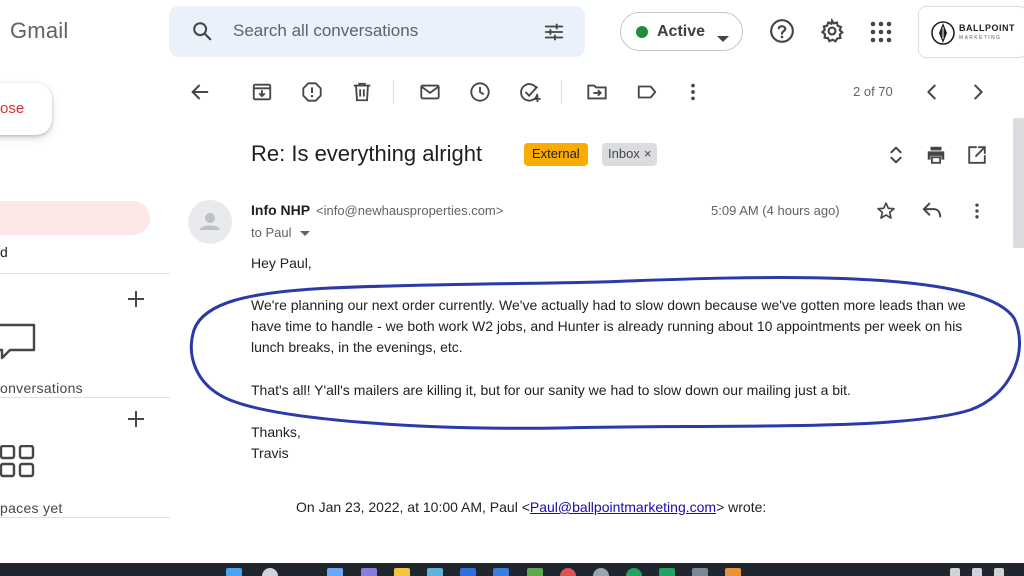 This screenshot has width=1024, height=576. What do you see at coordinates (775, 210) in the screenshot?
I see `message-timestamp: 5:09 AM (4 hours ago)` at bounding box center [775, 210].